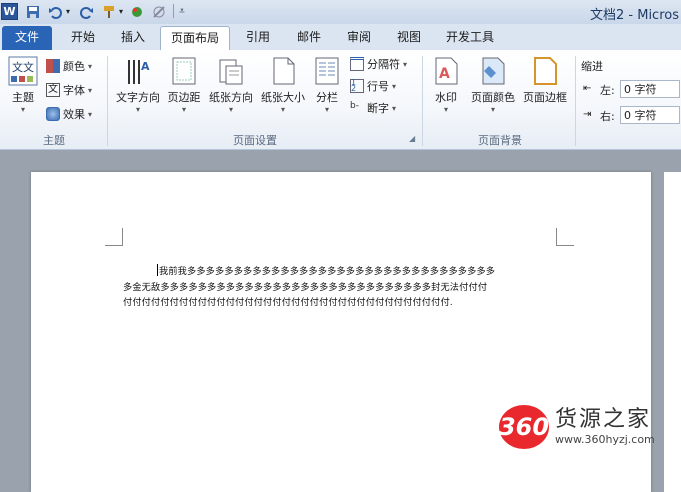  Describe the element at coordinates (138, 85) in the screenshot. I see `text-direction-button: A 文字方向 ▾` at that location.